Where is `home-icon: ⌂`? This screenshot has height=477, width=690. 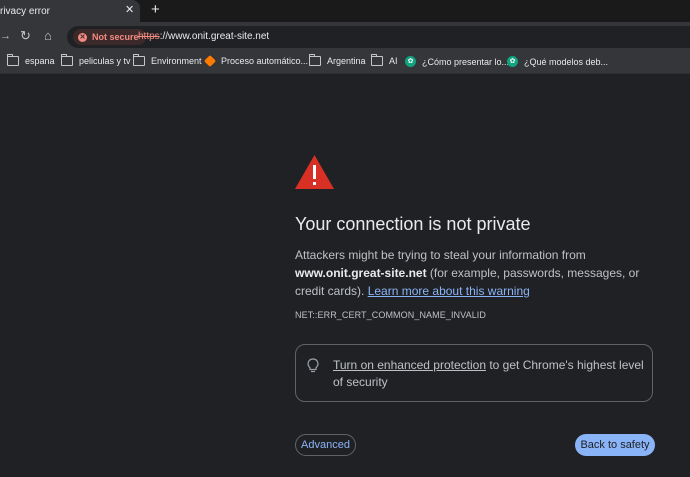 home-icon: ⌂ is located at coordinates (48, 35).